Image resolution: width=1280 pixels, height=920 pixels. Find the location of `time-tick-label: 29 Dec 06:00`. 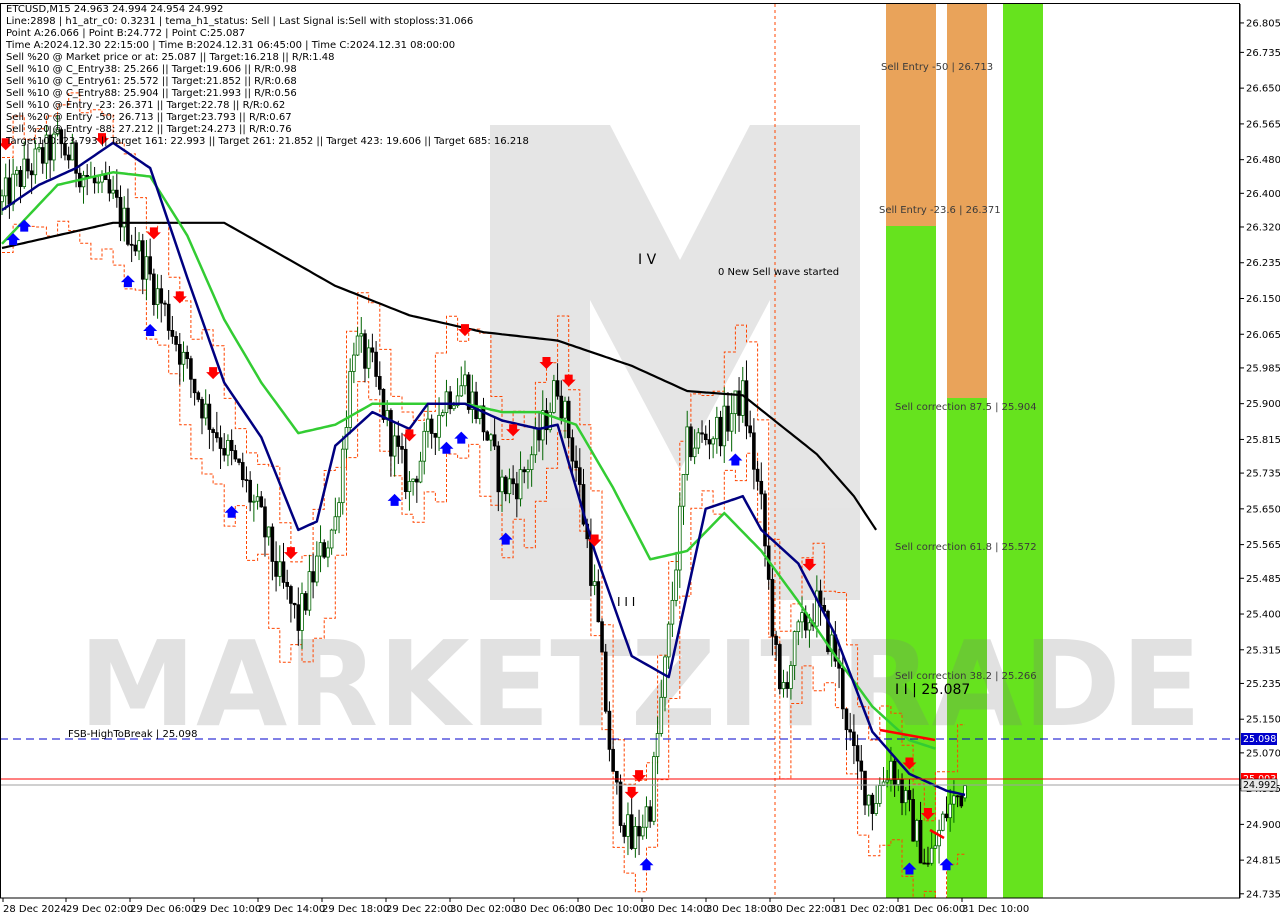

time-tick-label: 29 Dec 06:00 is located at coordinates (163, 909).